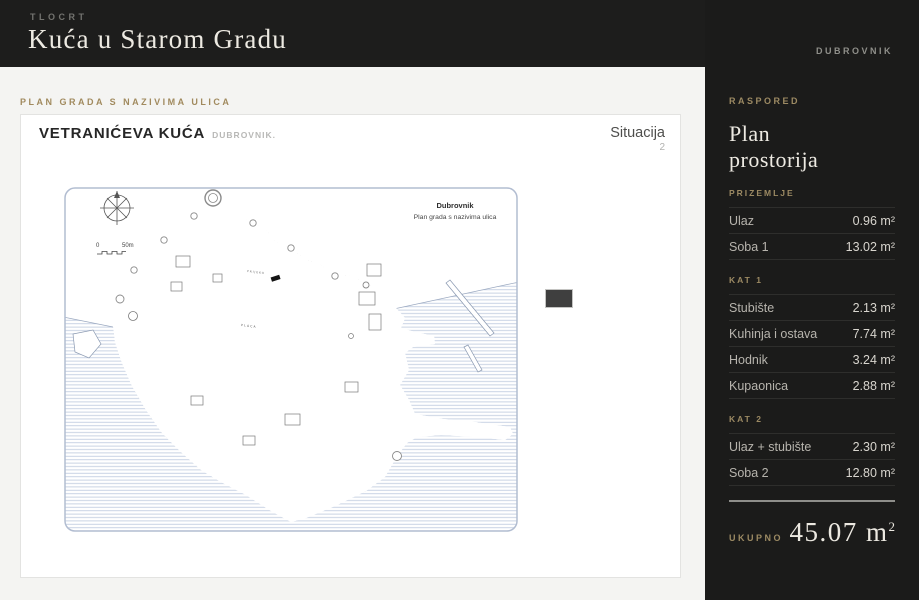  I want to click on legend-swatch, so click(559, 298).